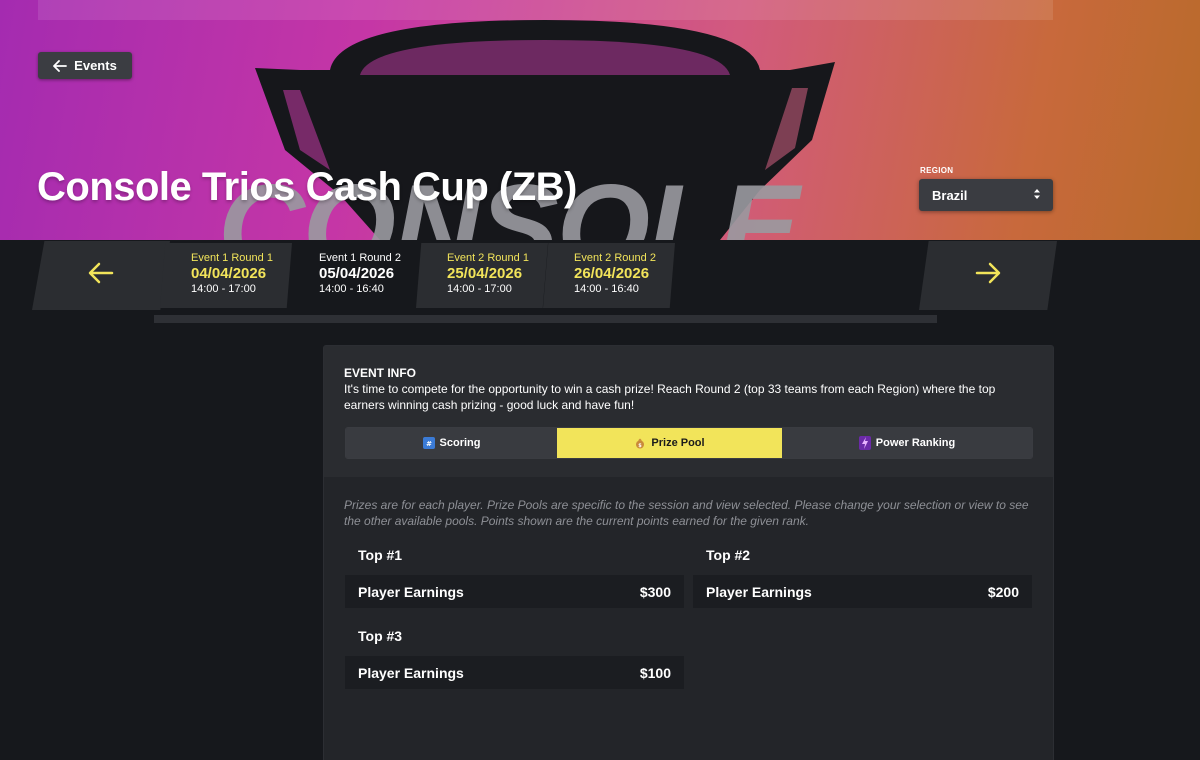  Describe the element at coordinates (229, 273) in the screenshot. I see `session-date: 04/04/2026` at that location.